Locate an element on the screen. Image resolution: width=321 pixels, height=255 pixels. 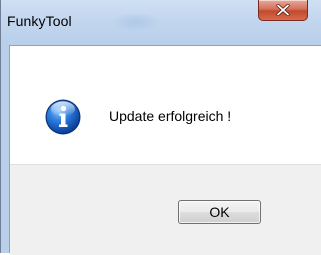
message-text: Update erfolgreich ! is located at coordinates (170, 116).